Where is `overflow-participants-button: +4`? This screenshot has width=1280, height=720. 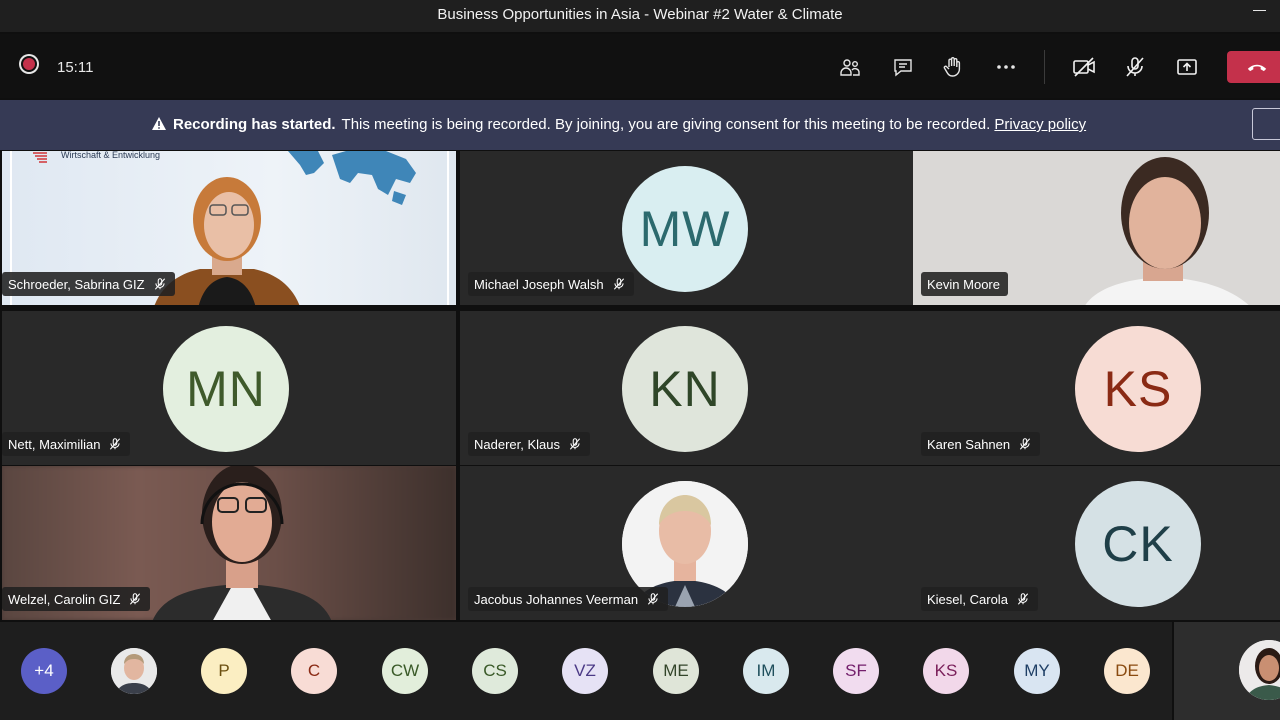 overflow-participants-button: +4 is located at coordinates (44, 671).